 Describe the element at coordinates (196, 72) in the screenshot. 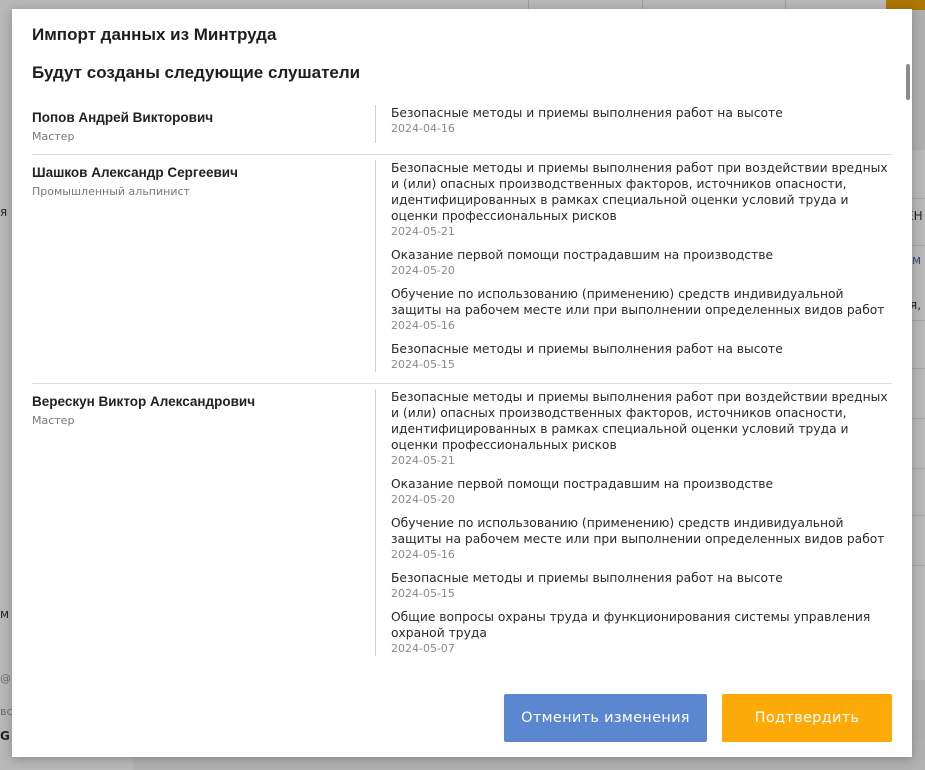

I see `section-title: Будут созданы следующие слушатели` at that location.